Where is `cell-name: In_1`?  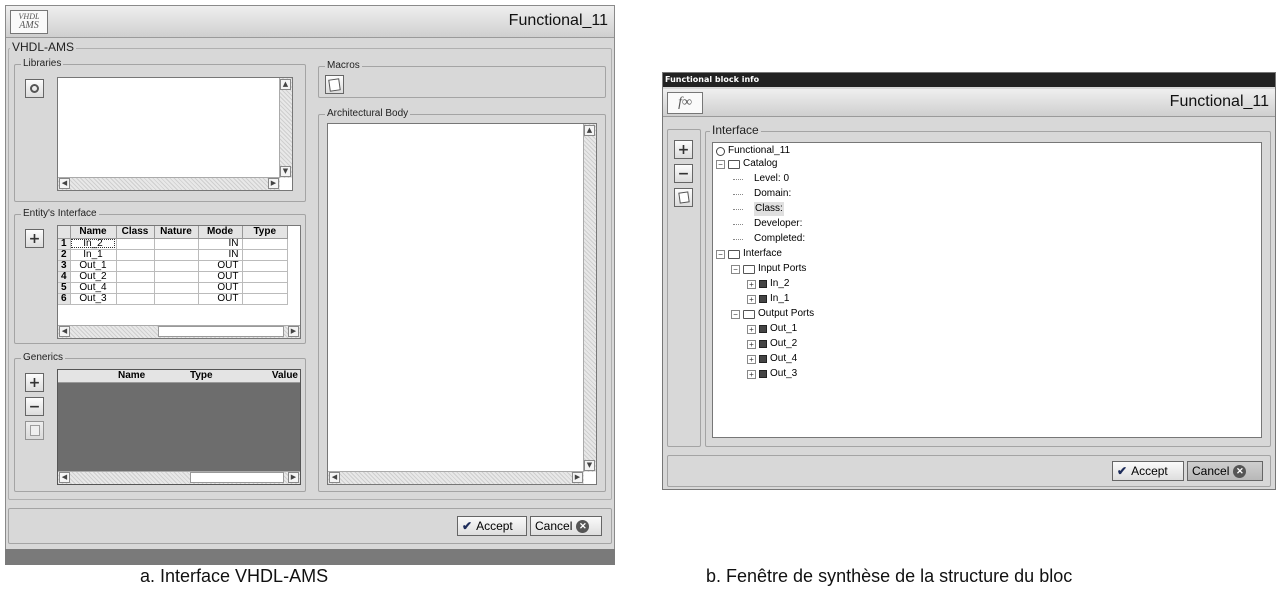 cell-name: In_1 is located at coordinates (93, 255).